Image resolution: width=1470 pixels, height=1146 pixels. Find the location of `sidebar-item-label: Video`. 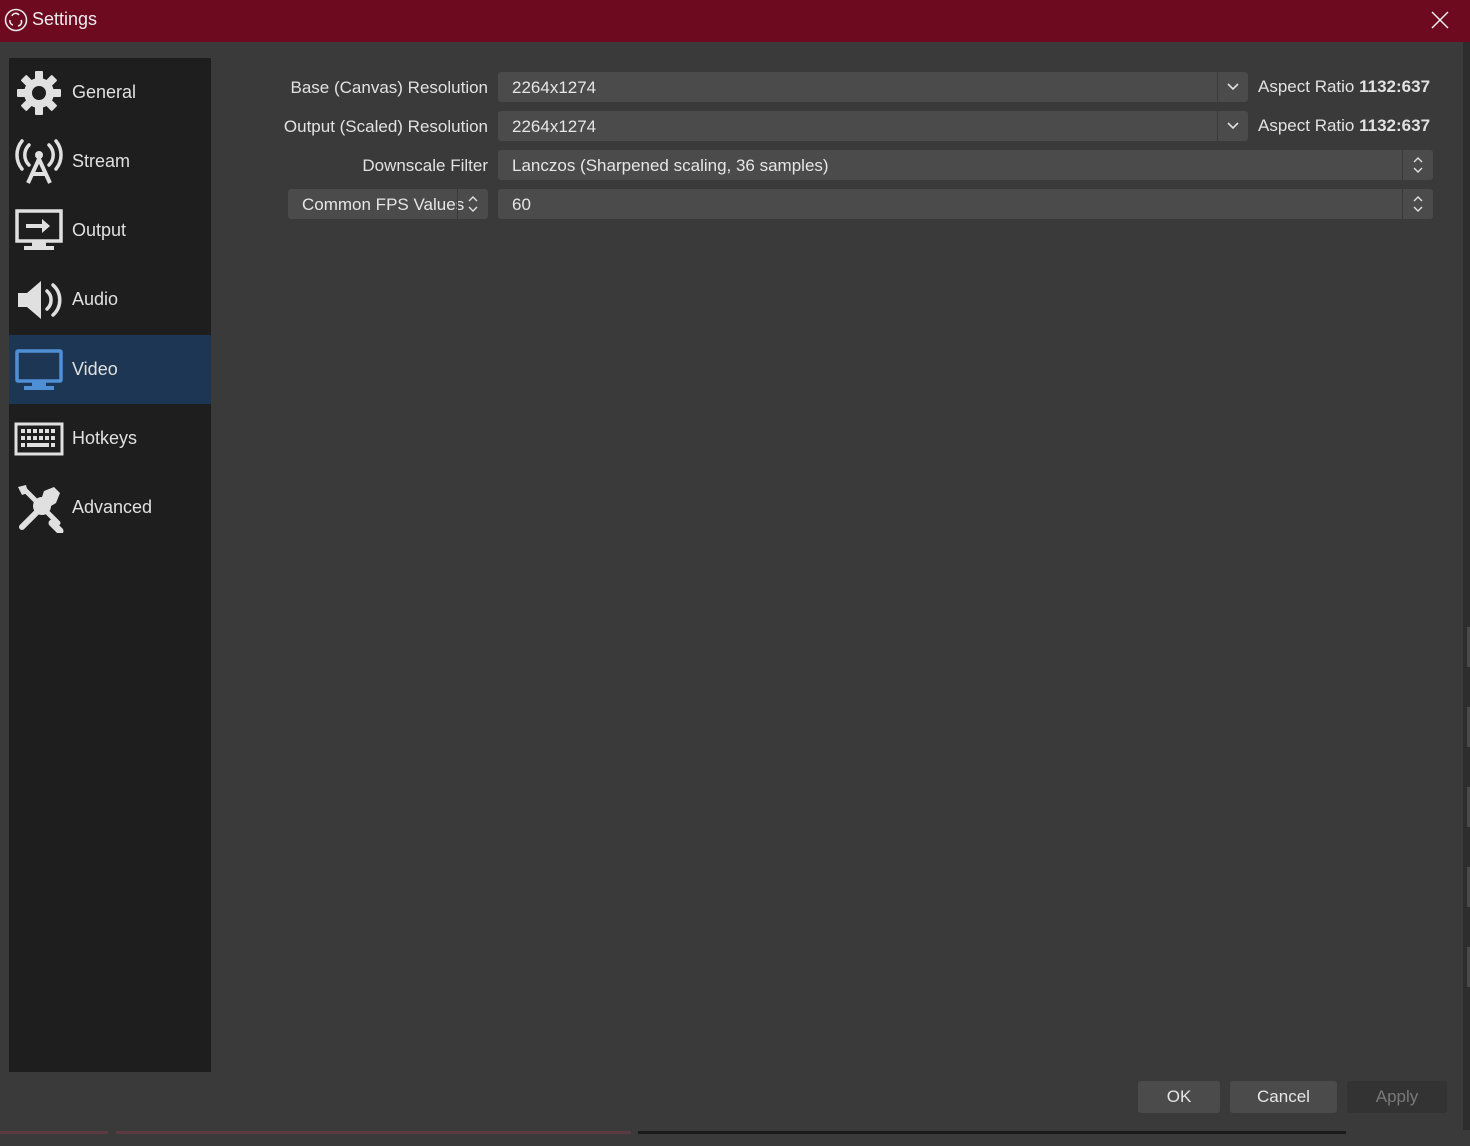

sidebar-item-label: Video is located at coordinates (95, 369).